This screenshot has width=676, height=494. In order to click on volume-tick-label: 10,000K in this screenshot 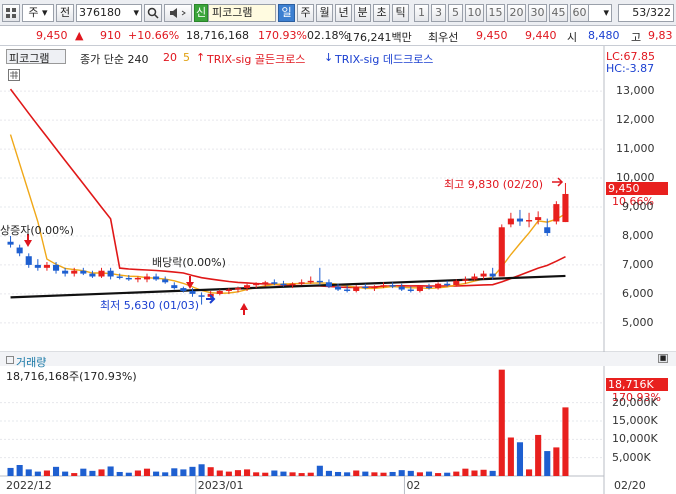, I will do `click(635, 439)`.